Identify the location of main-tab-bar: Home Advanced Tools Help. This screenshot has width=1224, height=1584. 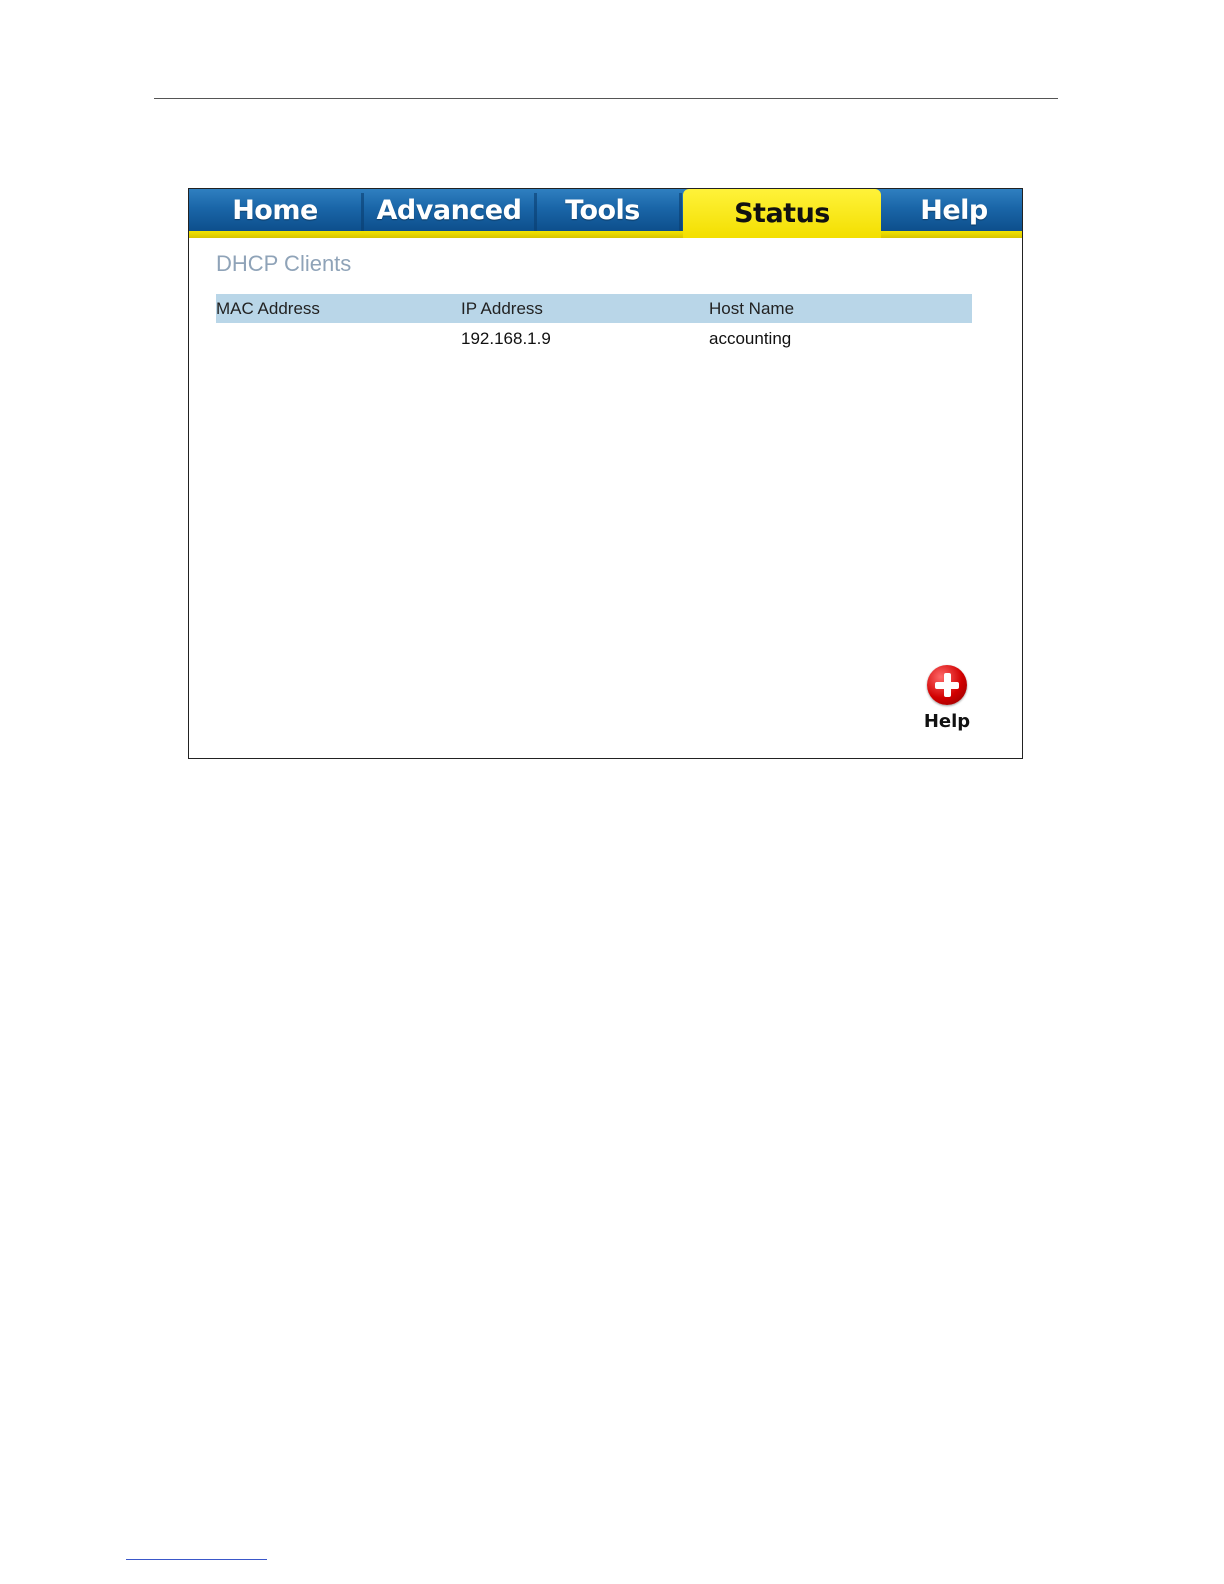
(605, 210).